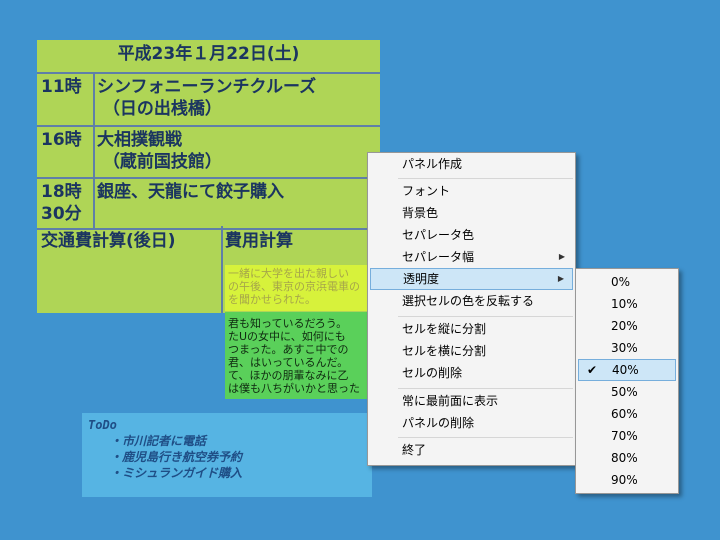 This screenshot has width=720, height=540. Describe the element at coordinates (108, 241) in the screenshot. I see `transport-cost-cell: 交通費計算(後日)` at that location.